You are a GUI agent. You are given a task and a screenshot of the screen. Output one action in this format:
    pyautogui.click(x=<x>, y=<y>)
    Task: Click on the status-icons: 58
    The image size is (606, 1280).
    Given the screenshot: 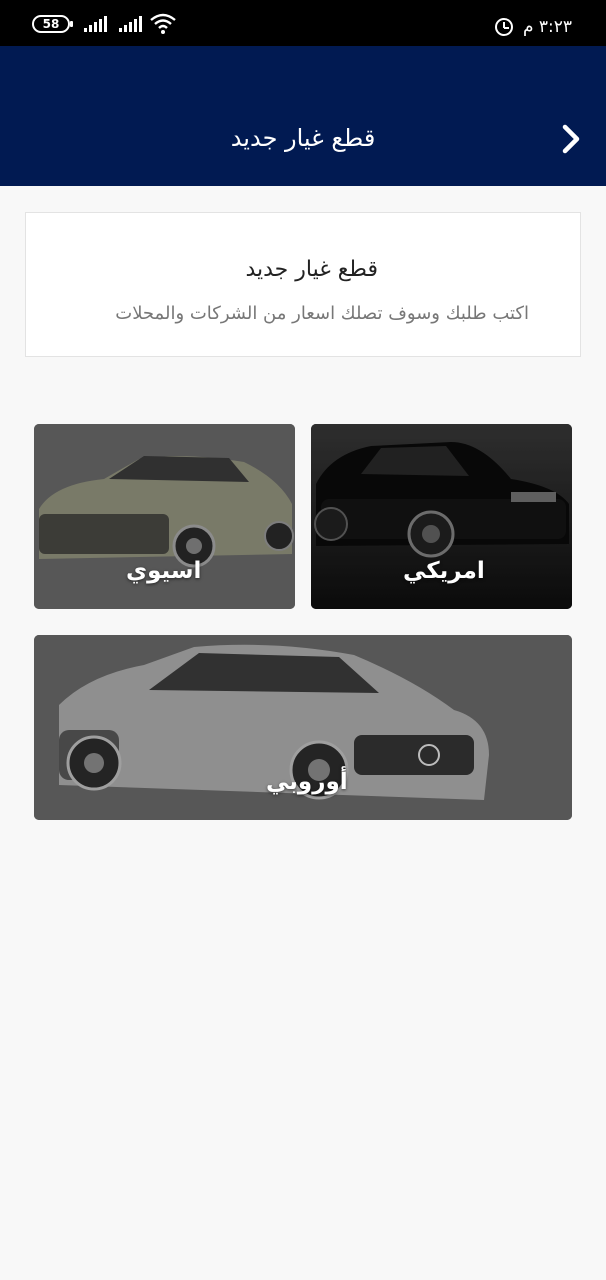 What is the action you would take?
    pyautogui.click(x=104, y=24)
    